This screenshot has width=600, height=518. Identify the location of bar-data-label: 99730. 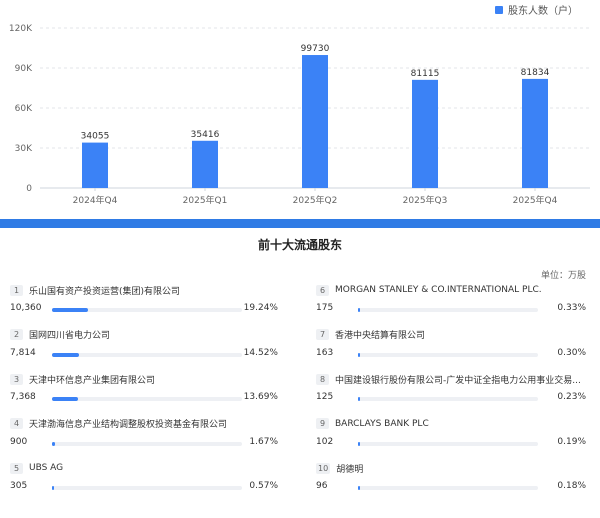
(315, 49).